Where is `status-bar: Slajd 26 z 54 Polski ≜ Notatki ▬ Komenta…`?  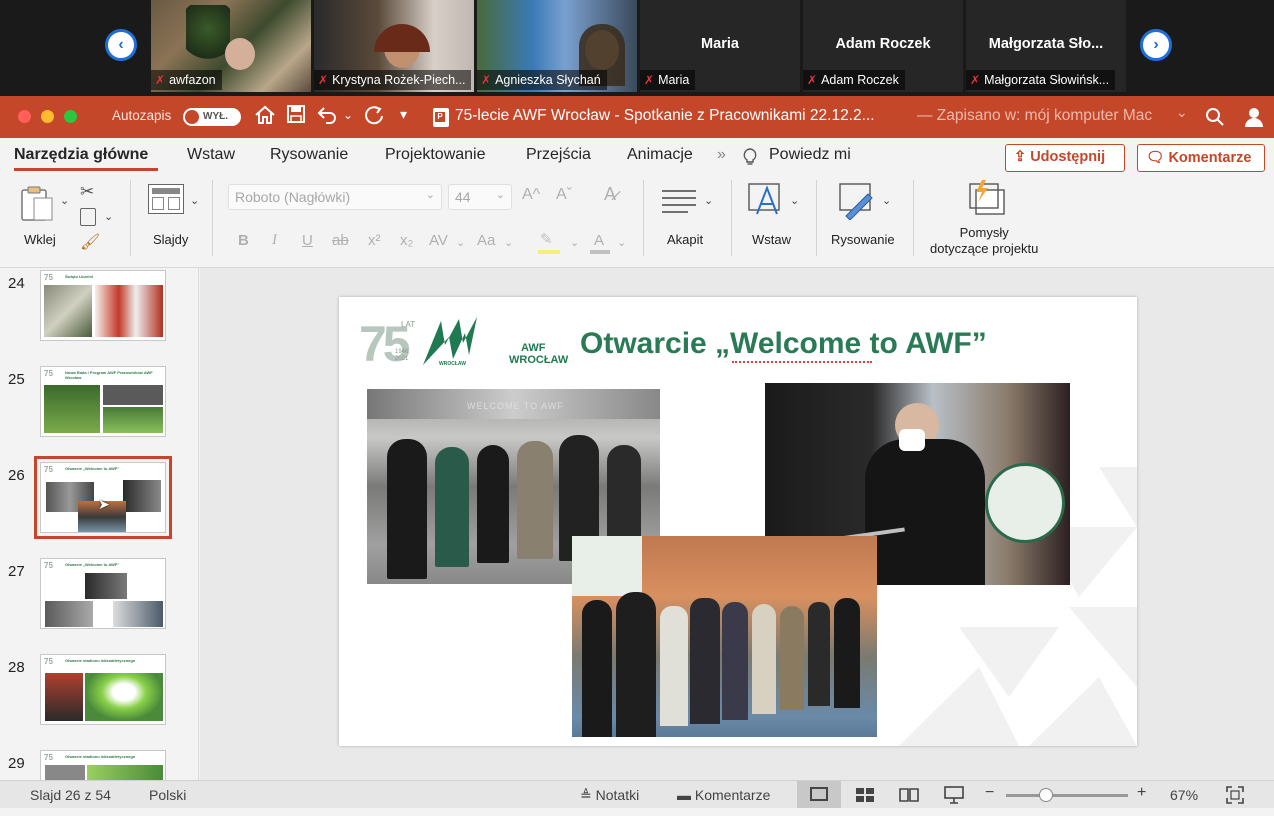 status-bar: Slajd 26 z 54 Polski ≜ Notatki ▬ Komenta… is located at coordinates (637, 794).